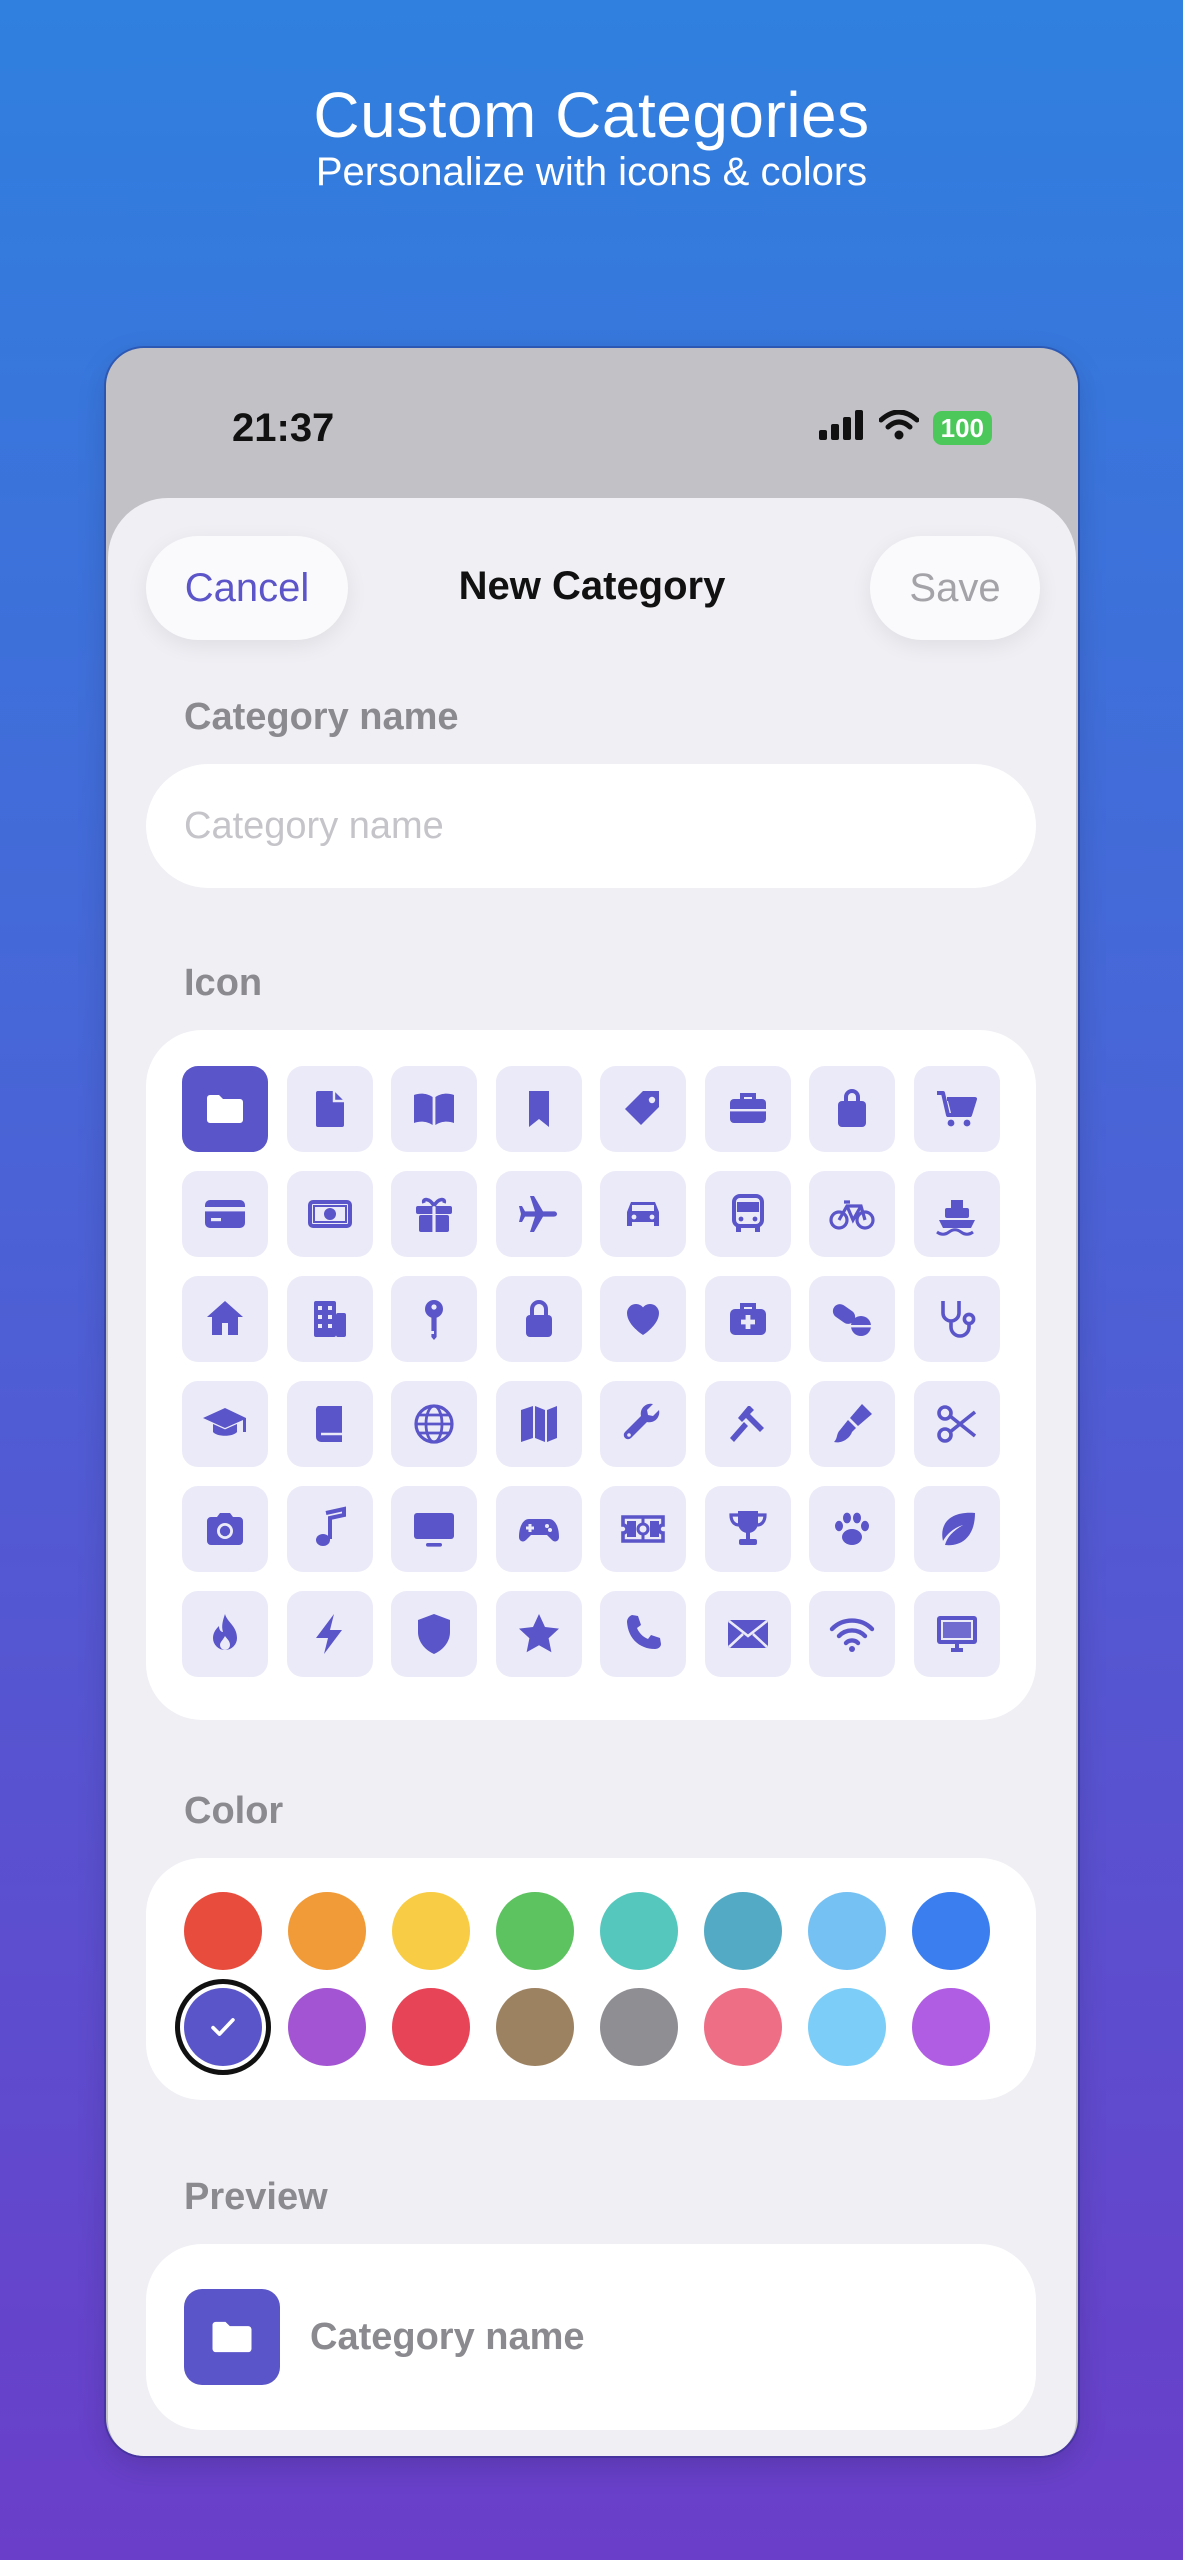  I want to click on bus-icon, so click(748, 1214).